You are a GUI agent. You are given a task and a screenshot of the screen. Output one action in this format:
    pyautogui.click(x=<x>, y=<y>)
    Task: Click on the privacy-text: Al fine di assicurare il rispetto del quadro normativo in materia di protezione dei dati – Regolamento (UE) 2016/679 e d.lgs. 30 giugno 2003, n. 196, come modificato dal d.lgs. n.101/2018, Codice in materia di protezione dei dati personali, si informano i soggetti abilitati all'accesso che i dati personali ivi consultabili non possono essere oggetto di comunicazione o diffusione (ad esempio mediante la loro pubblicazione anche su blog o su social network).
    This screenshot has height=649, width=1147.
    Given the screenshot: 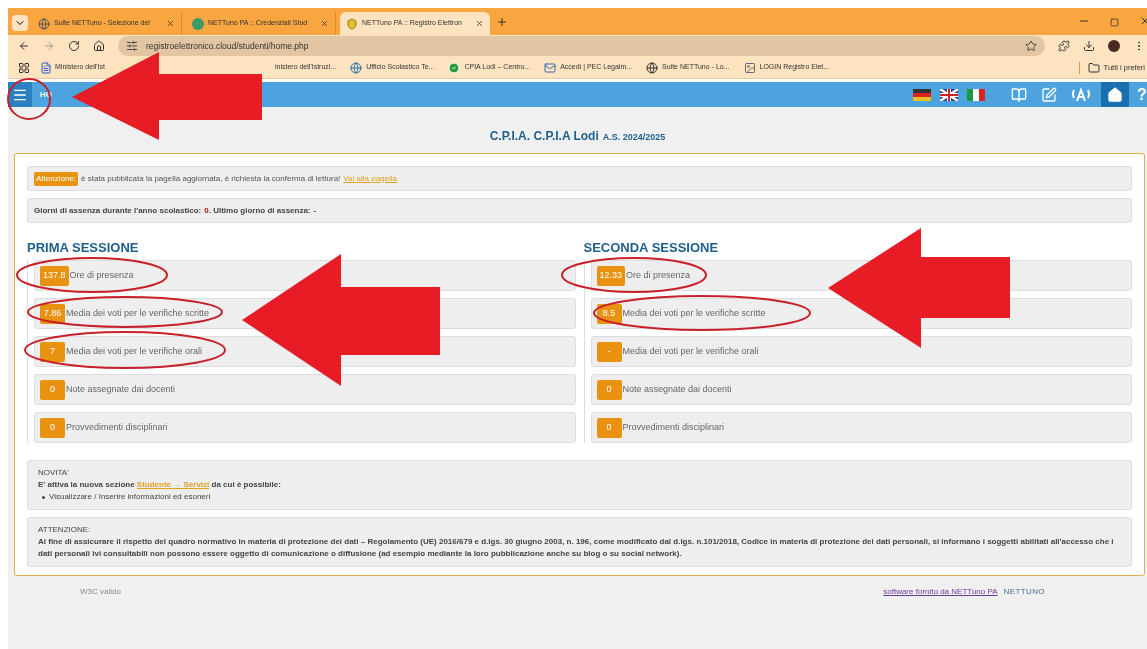 What is the action you would take?
    pyautogui.click(x=576, y=548)
    